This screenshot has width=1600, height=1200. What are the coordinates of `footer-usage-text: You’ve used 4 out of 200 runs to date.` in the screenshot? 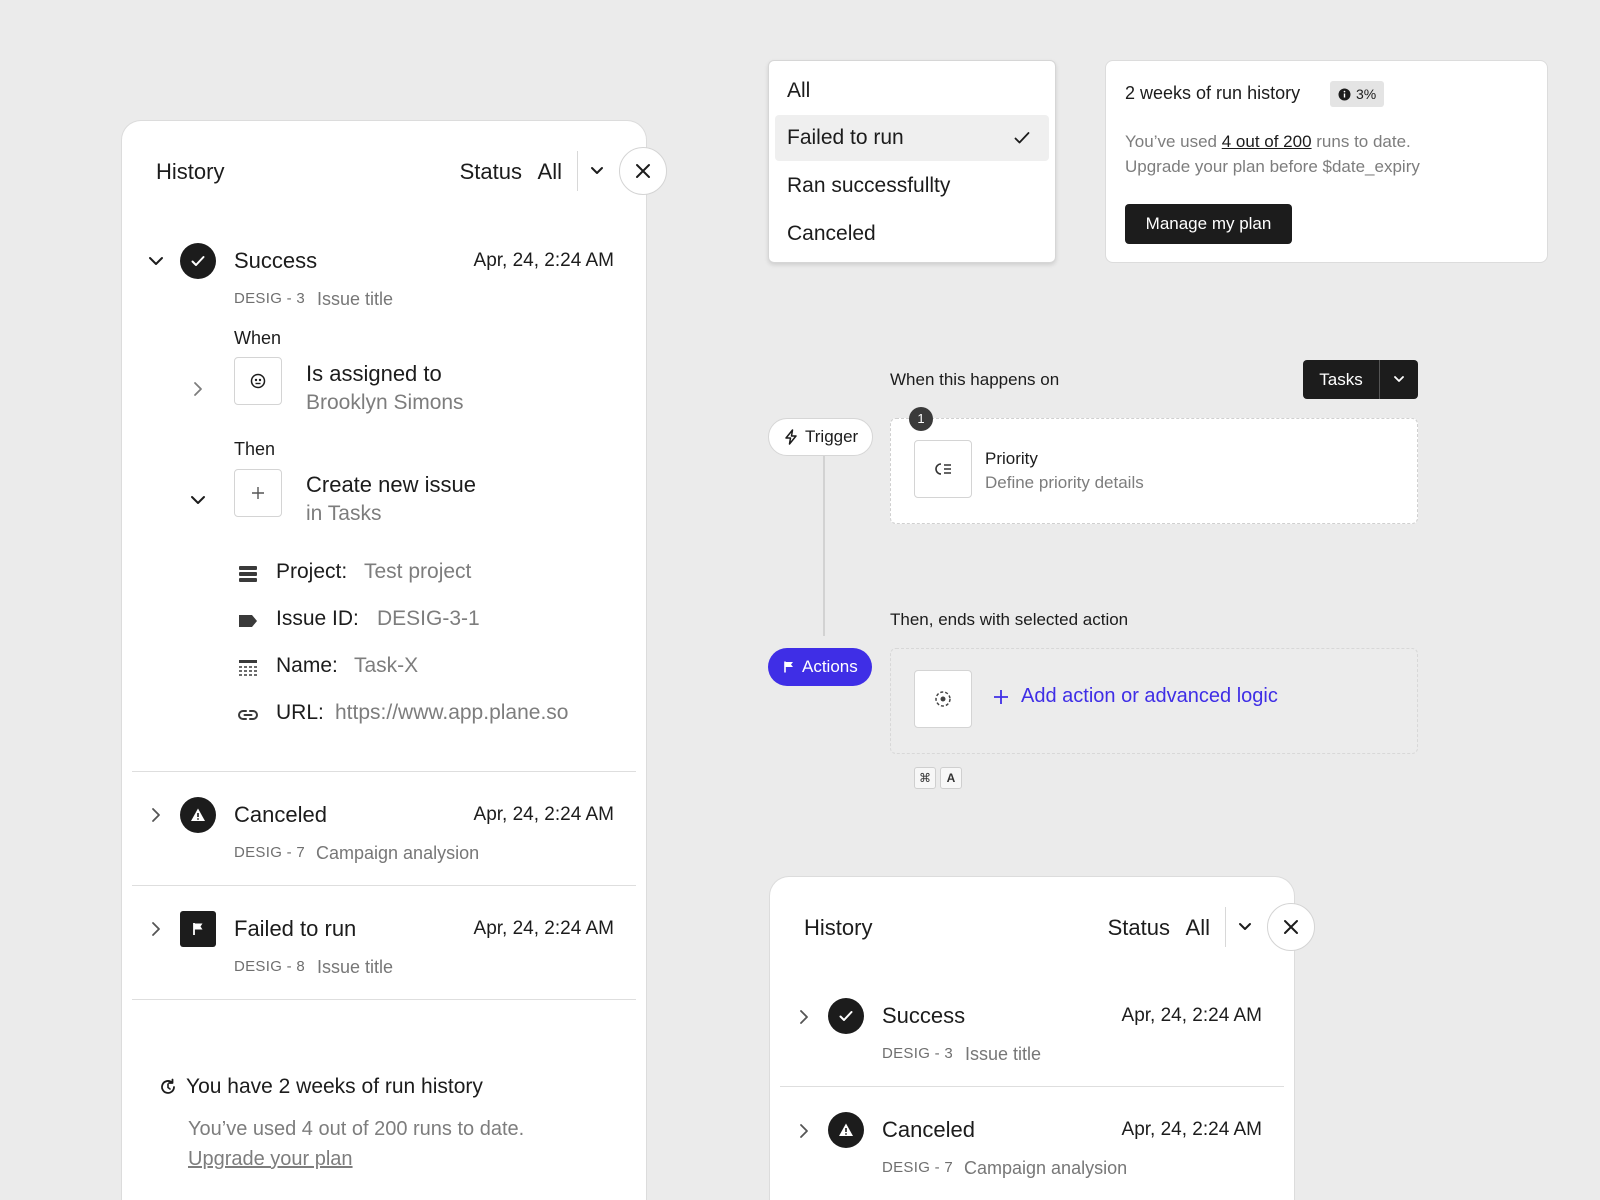 It's located at (356, 1129).